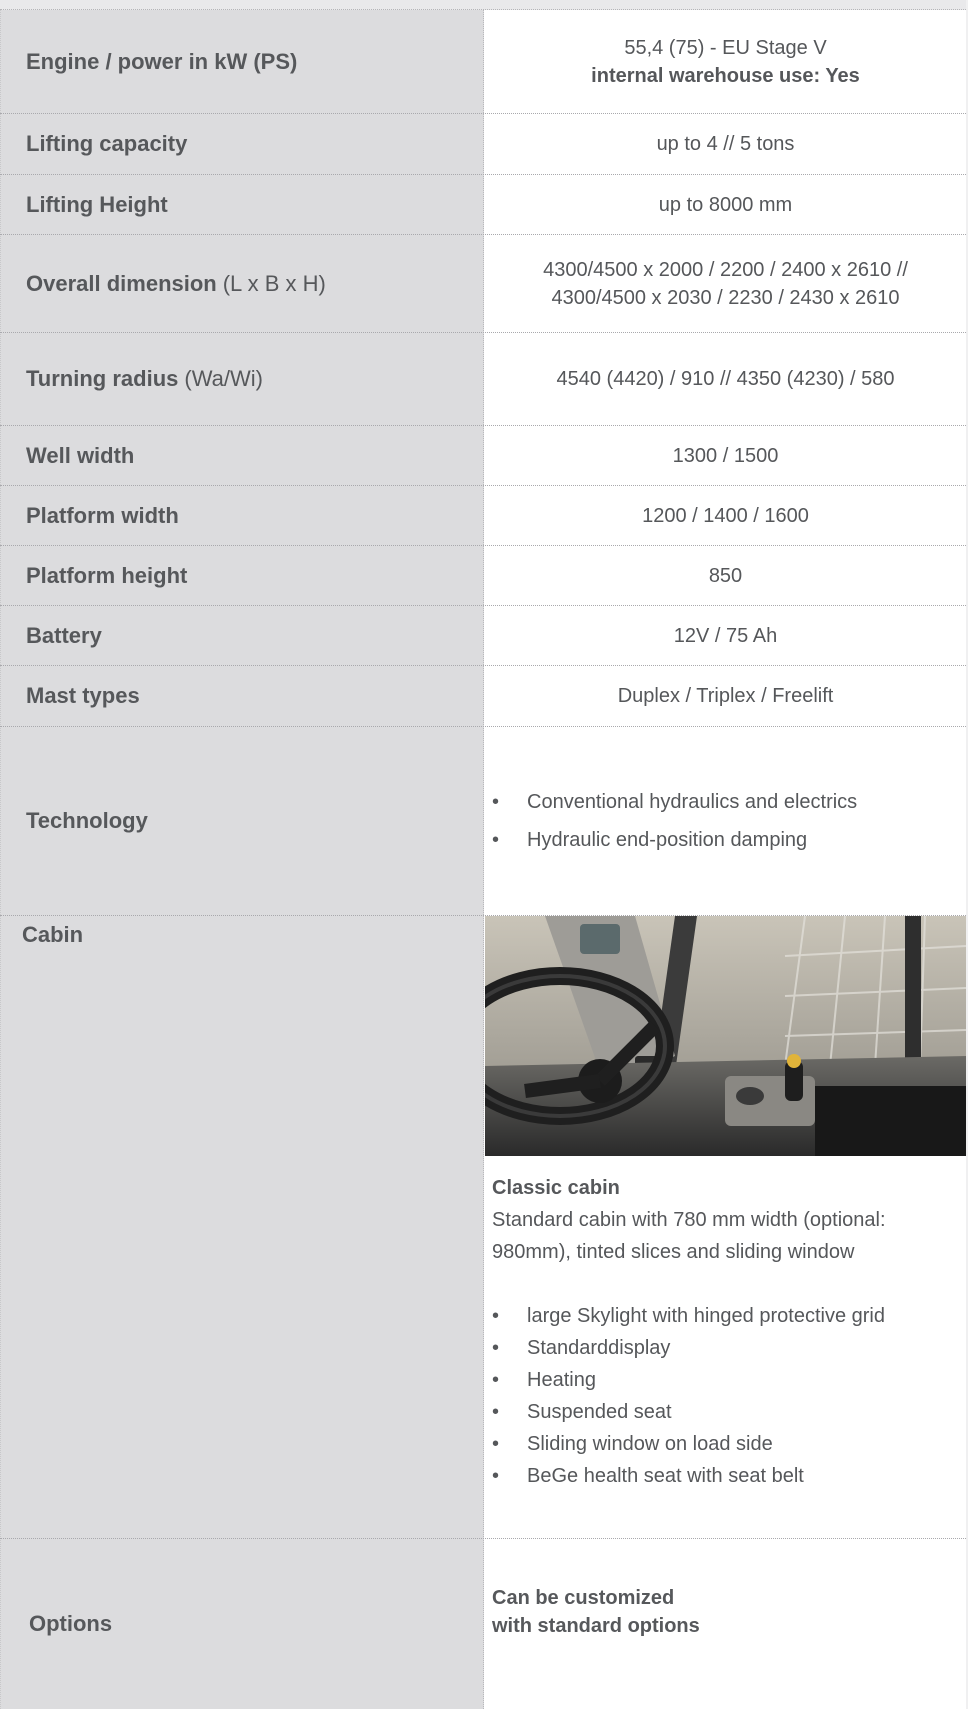  I want to click on list-item: Conventional hydraulics and electrics, so click(727, 802).